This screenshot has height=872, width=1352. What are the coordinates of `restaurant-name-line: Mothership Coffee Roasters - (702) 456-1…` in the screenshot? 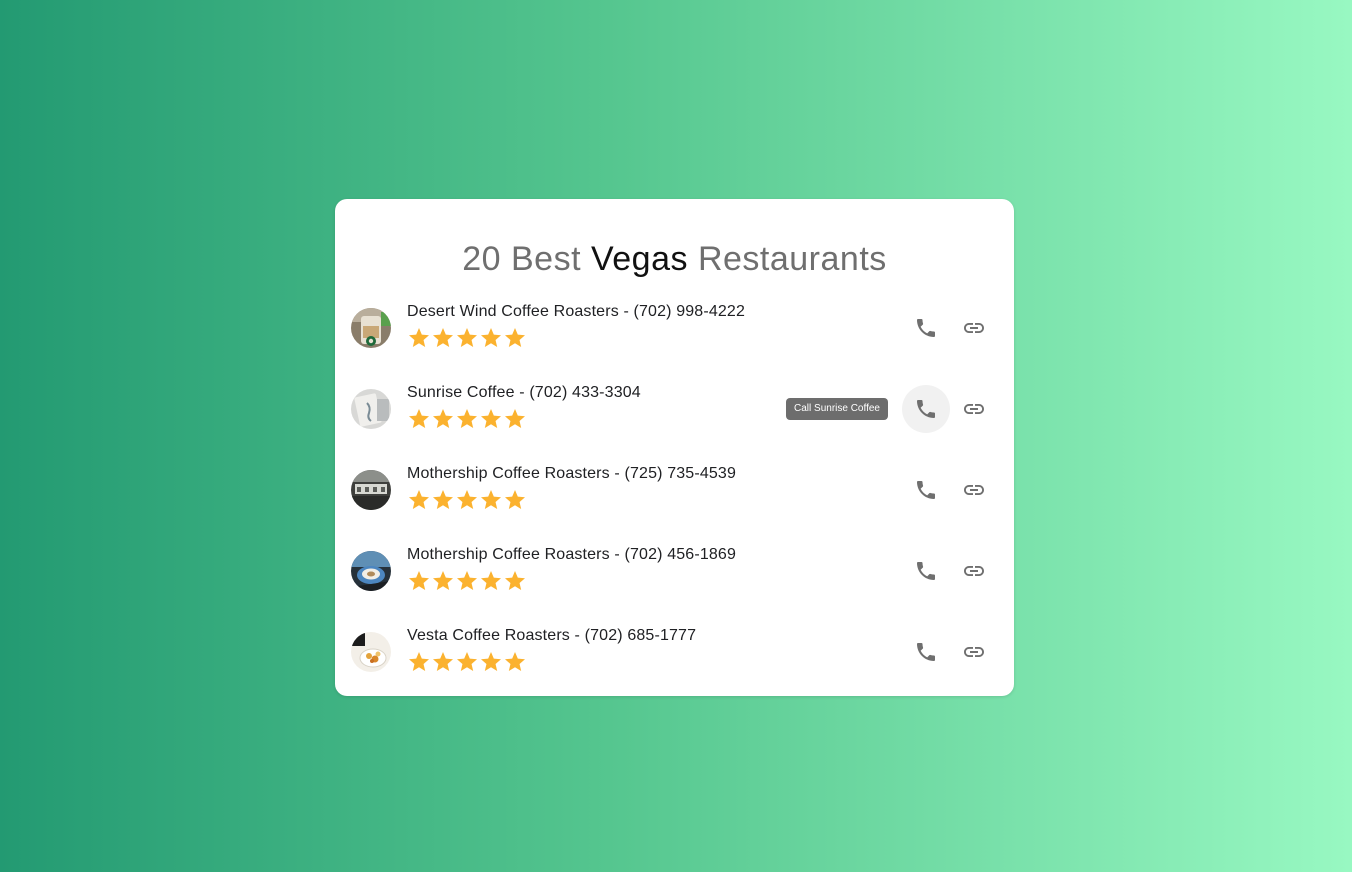 It's located at (572, 554).